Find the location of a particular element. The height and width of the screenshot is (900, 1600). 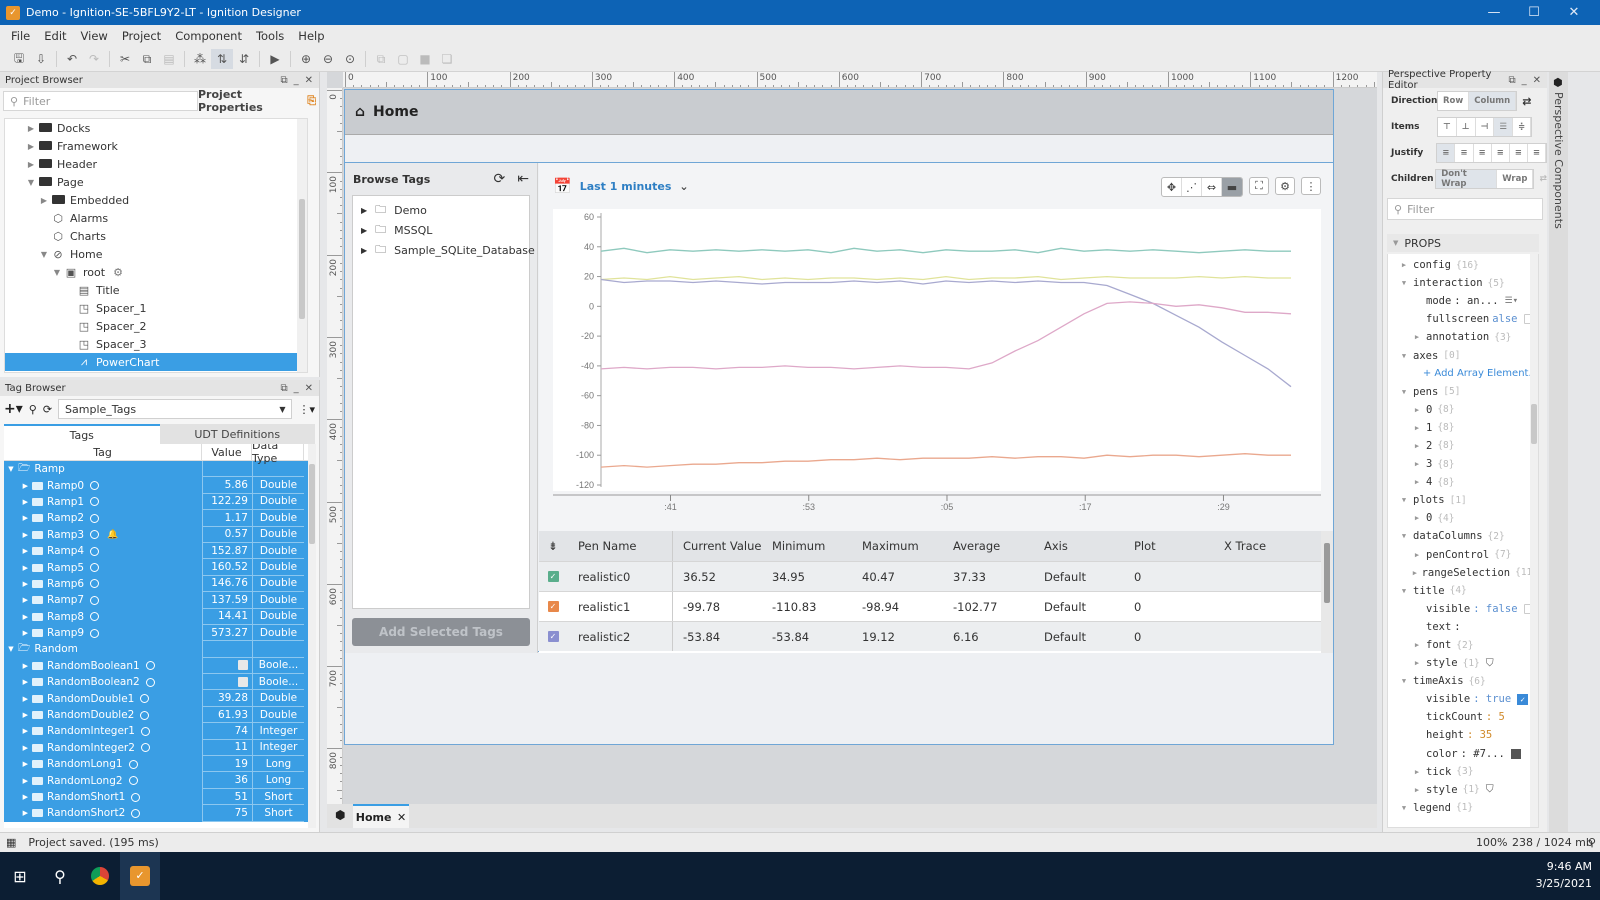

prop-item: visible: true ✓ is located at coordinates (1463, 699).